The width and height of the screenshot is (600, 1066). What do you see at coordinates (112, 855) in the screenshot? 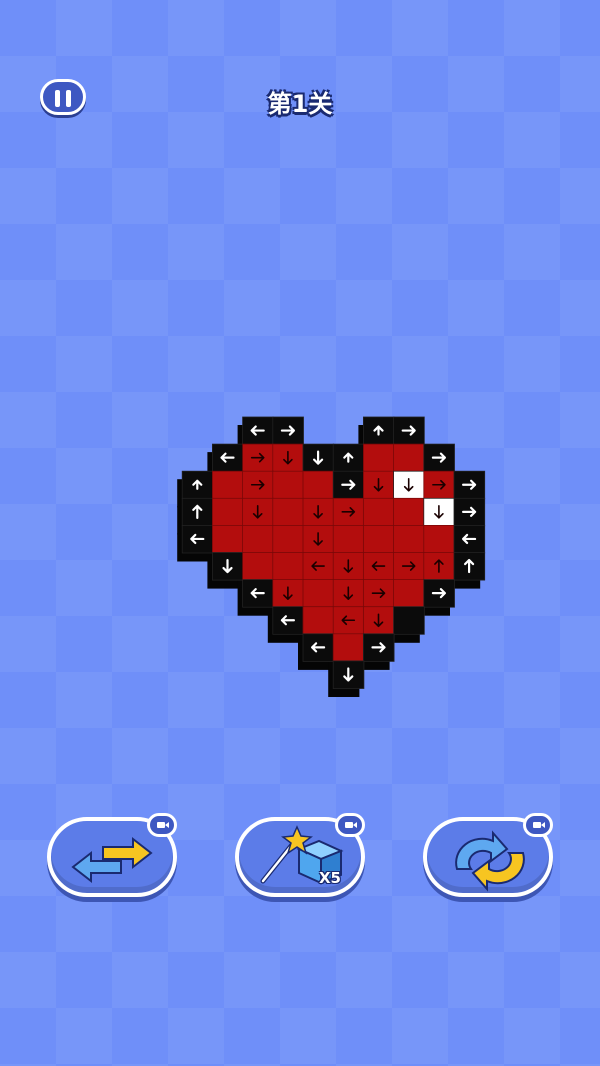
I see `swap-button` at bounding box center [112, 855].